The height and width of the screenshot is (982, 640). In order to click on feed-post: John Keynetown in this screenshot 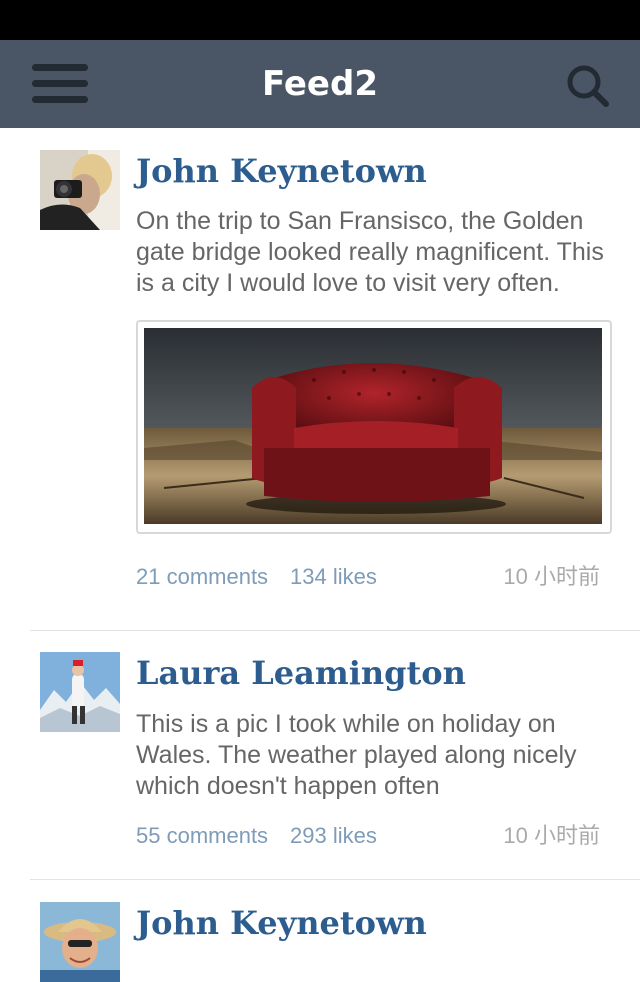, I will do `click(320, 931)`.